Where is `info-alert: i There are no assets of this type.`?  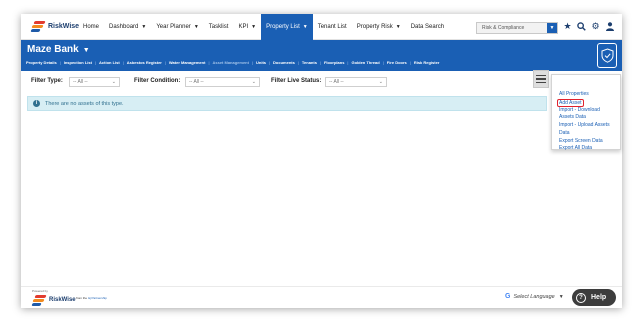
info-alert: i There are no assets of this type. is located at coordinates (287, 103).